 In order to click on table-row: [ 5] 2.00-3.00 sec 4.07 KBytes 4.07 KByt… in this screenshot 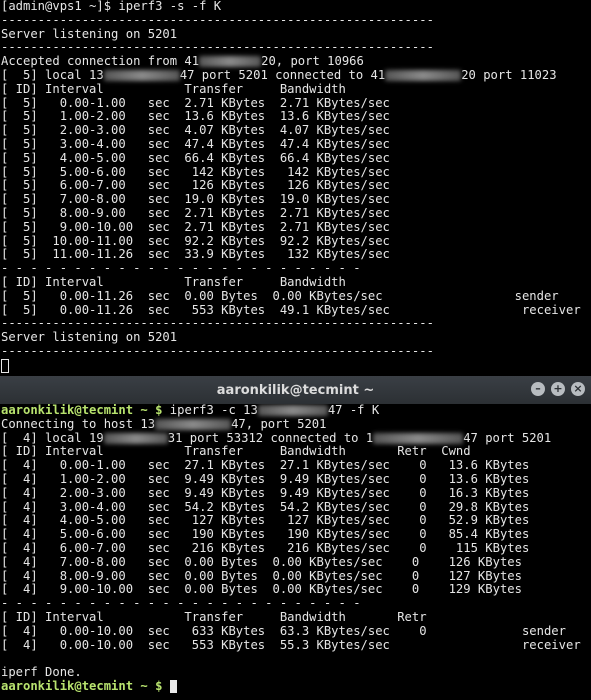, I will do `click(195, 130)`.